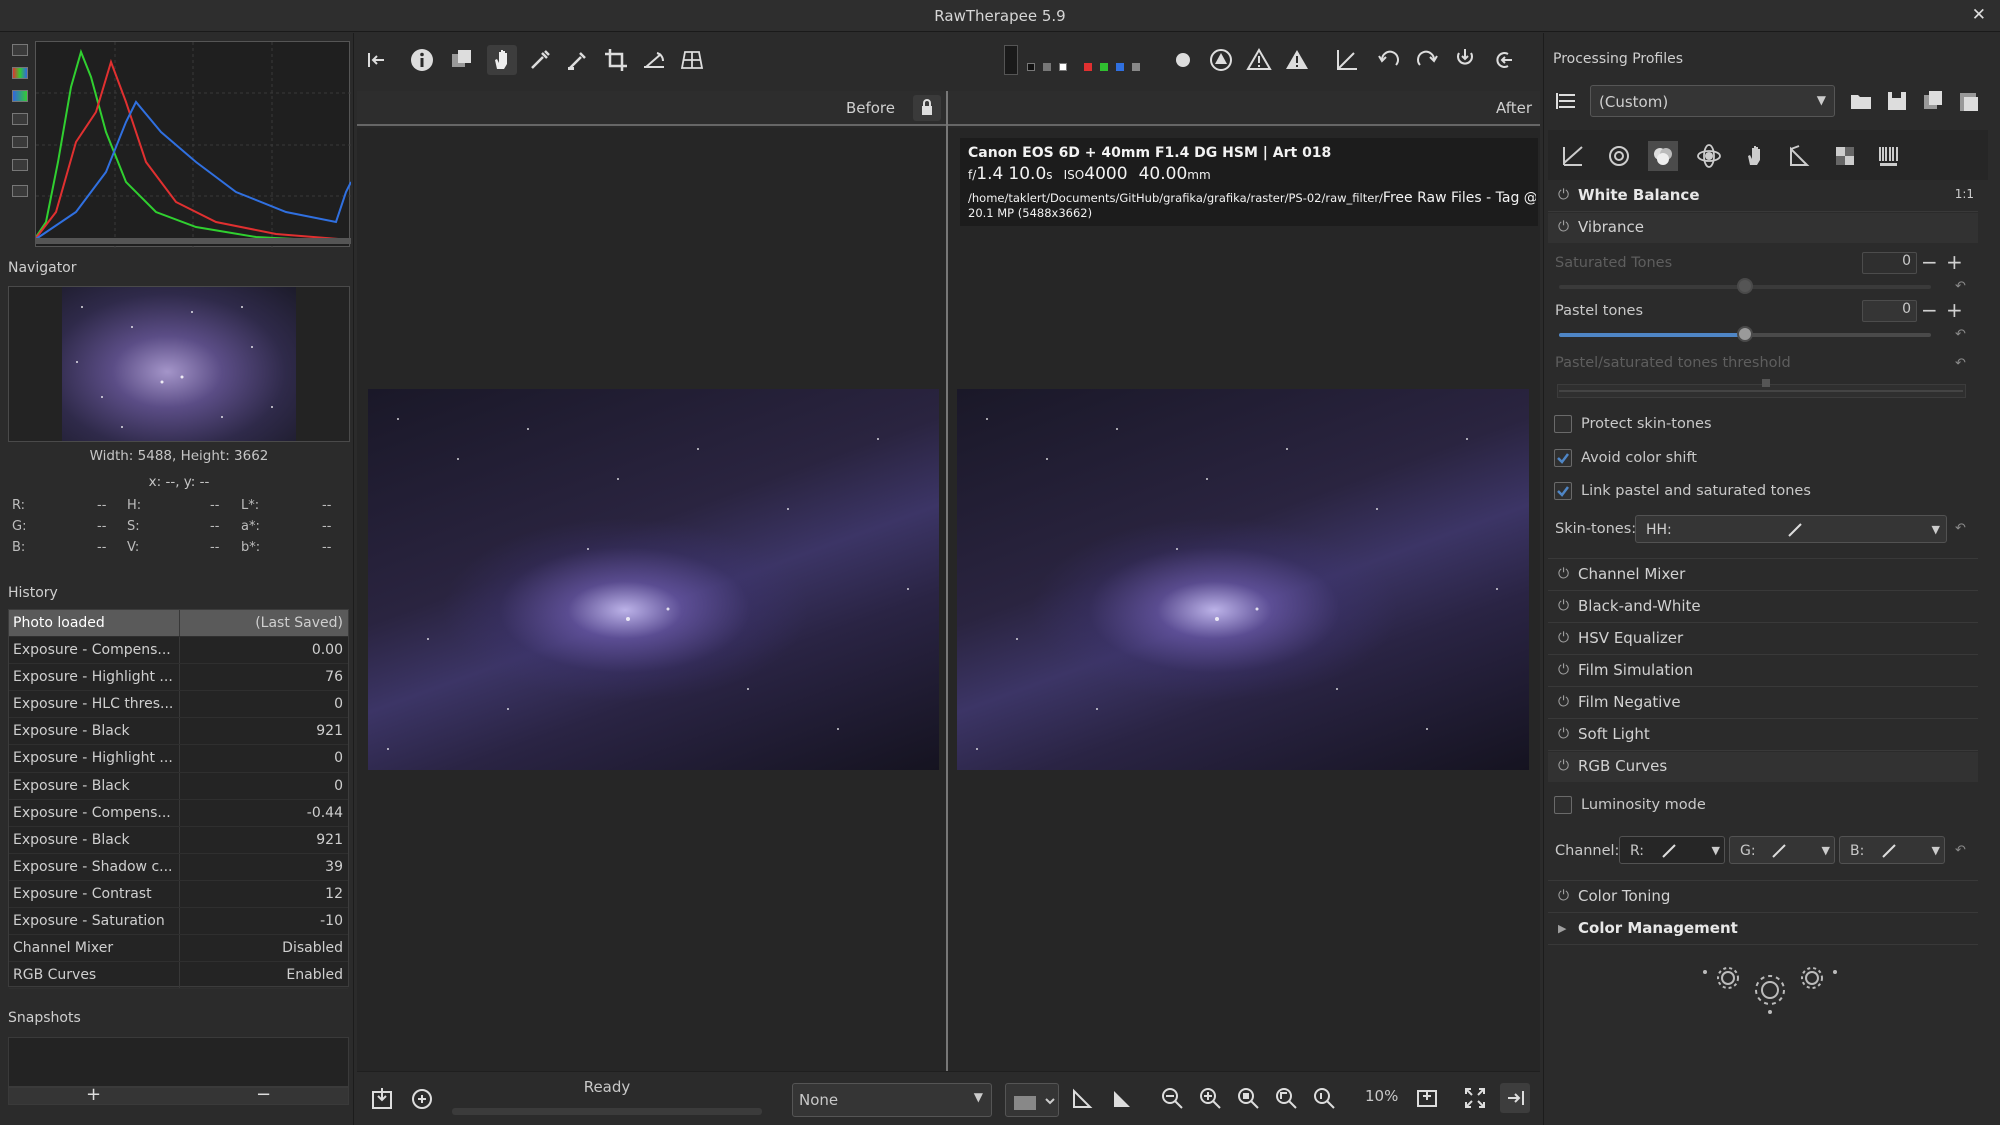 Image resolution: width=2000 pixels, height=1125 pixels. Describe the element at coordinates (1088, 67) in the screenshot. I see `preview-red-icon` at that location.